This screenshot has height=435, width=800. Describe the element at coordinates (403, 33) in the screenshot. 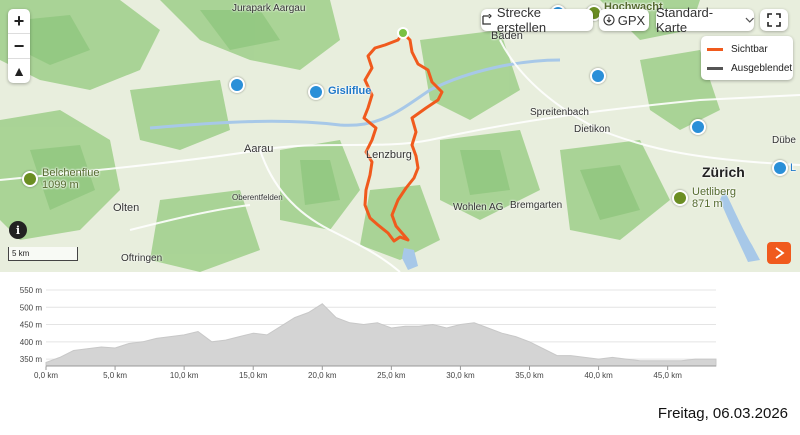

I see `route-start-marker` at that location.